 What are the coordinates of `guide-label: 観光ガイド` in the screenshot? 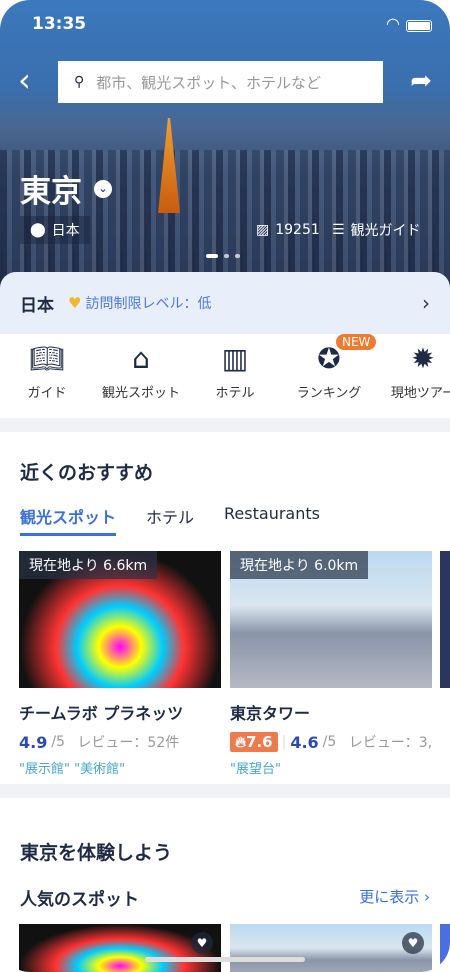 It's located at (385, 231).